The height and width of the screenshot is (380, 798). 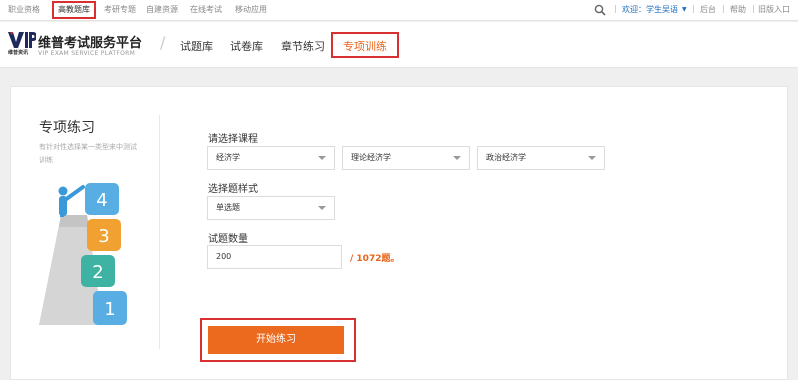 I want to click on vertical-divider, so click(x=159, y=232).